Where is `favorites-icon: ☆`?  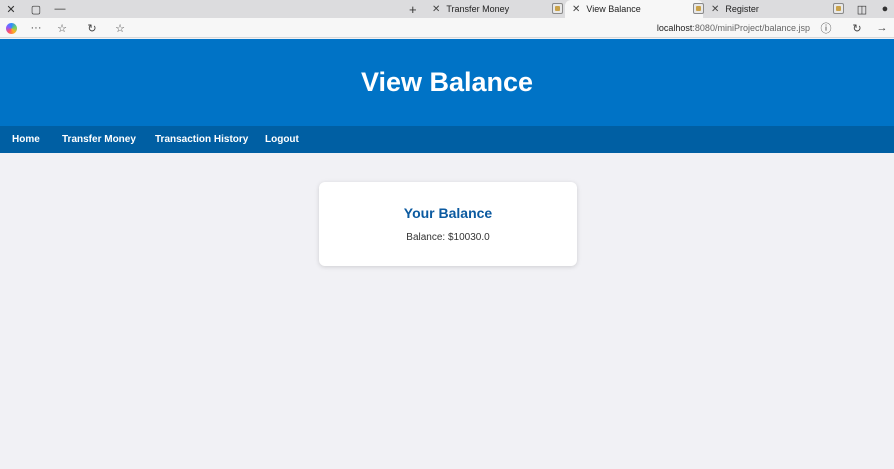 favorites-icon: ☆ is located at coordinates (62, 28).